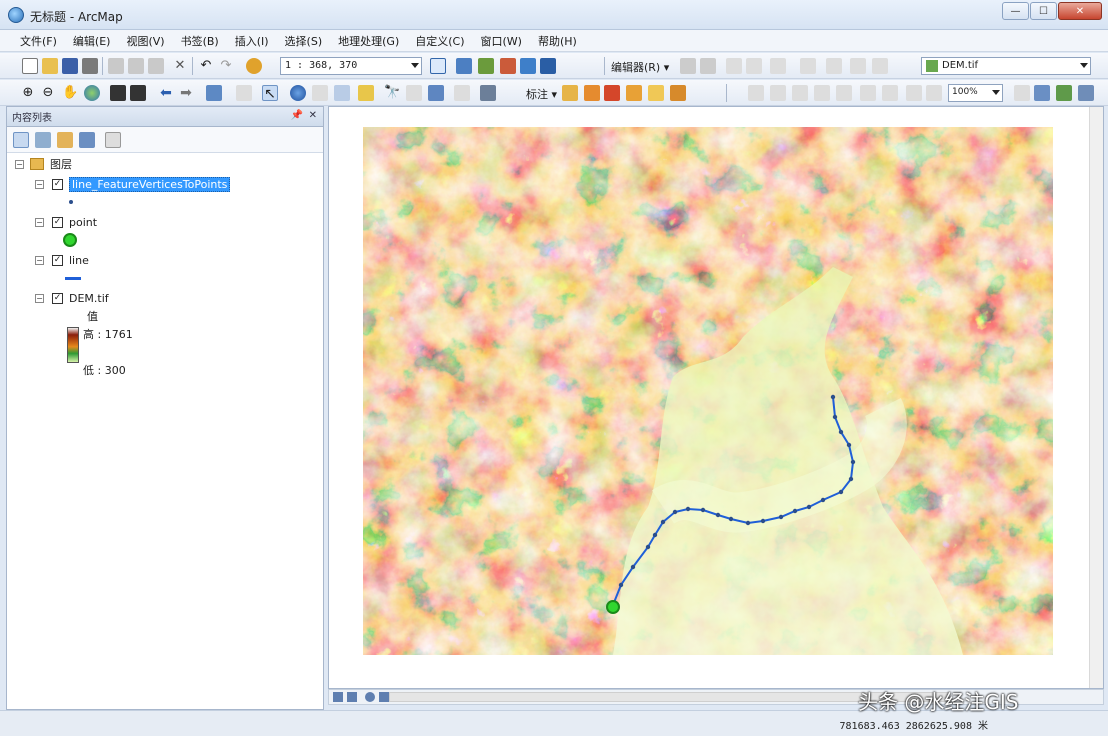 The image size is (1108, 736). What do you see at coordinates (48, 93) in the screenshot?
I see `zoom-out-icon: ⊖` at bounding box center [48, 93].